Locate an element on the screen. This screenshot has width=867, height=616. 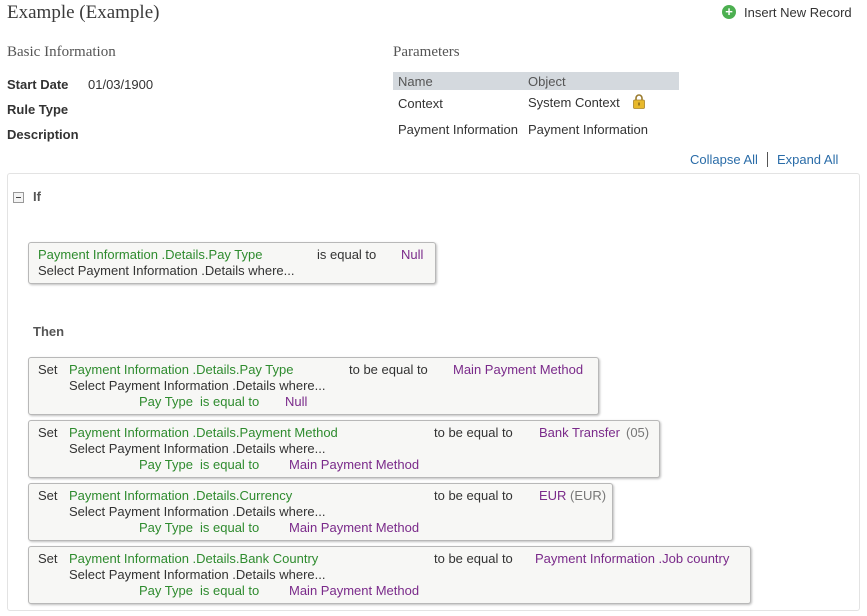
insert-new-record-label: Insert New Record is located at coordinates (798, 12).